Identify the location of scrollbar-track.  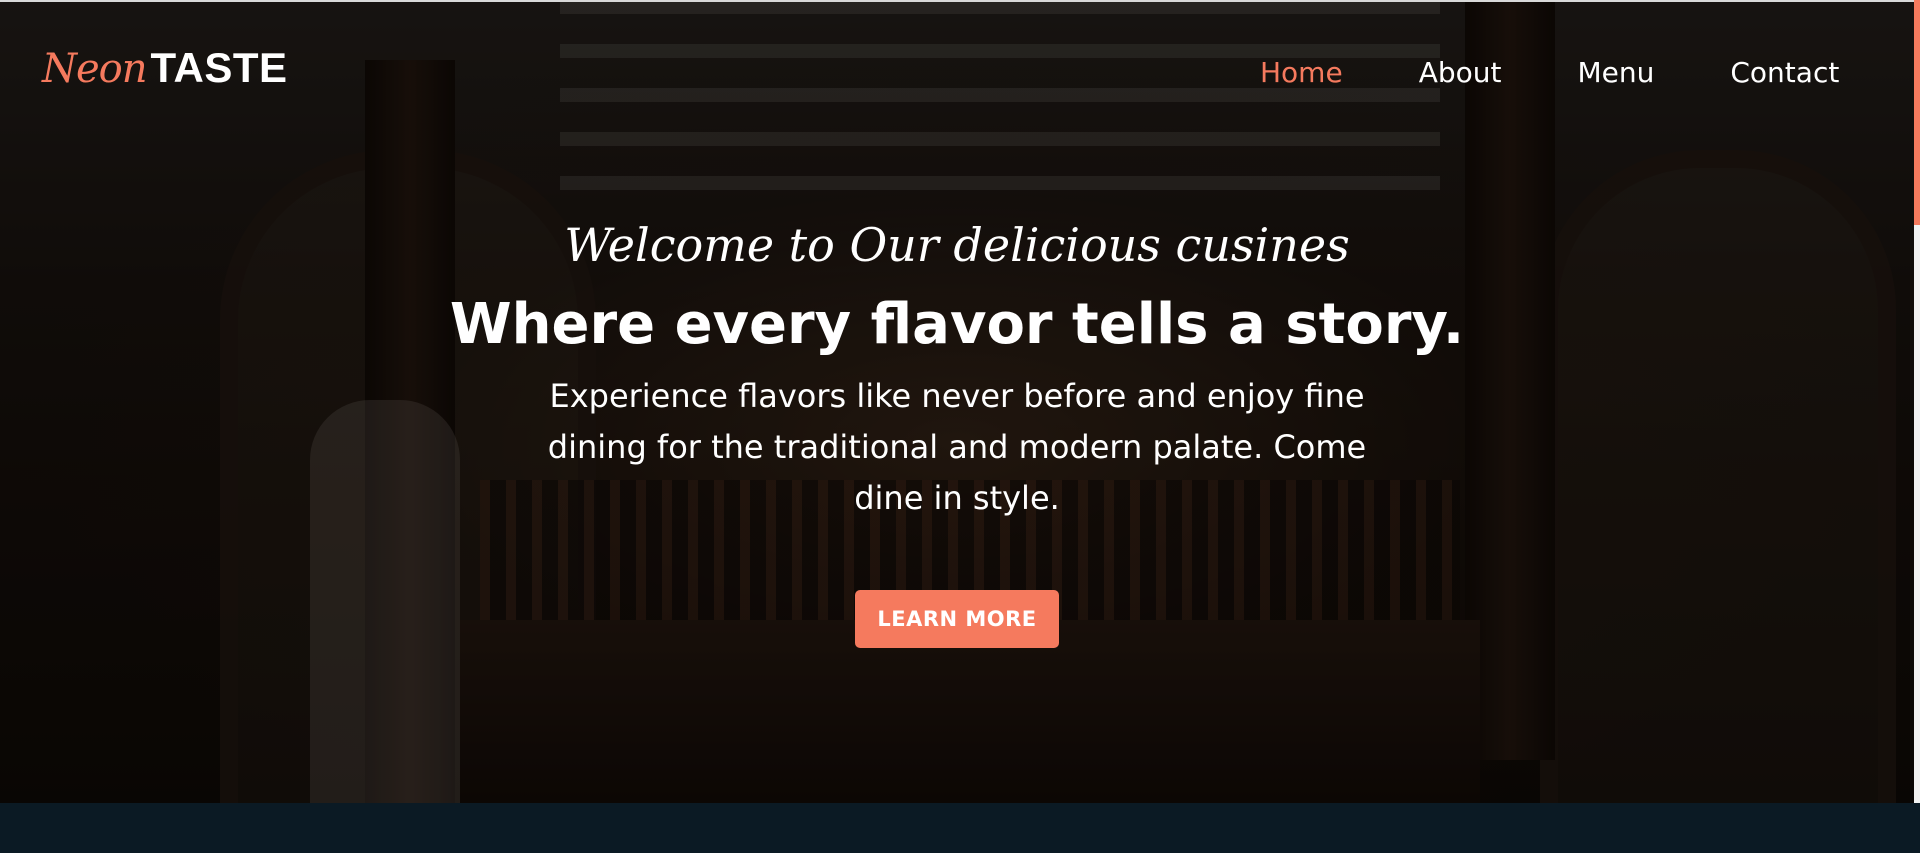
(1917, 514).